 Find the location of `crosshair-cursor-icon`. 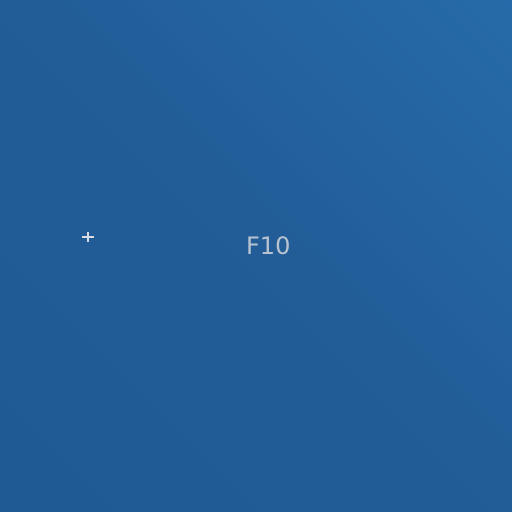

crosshair-cursor-icon is located at coordinates (88, 237).